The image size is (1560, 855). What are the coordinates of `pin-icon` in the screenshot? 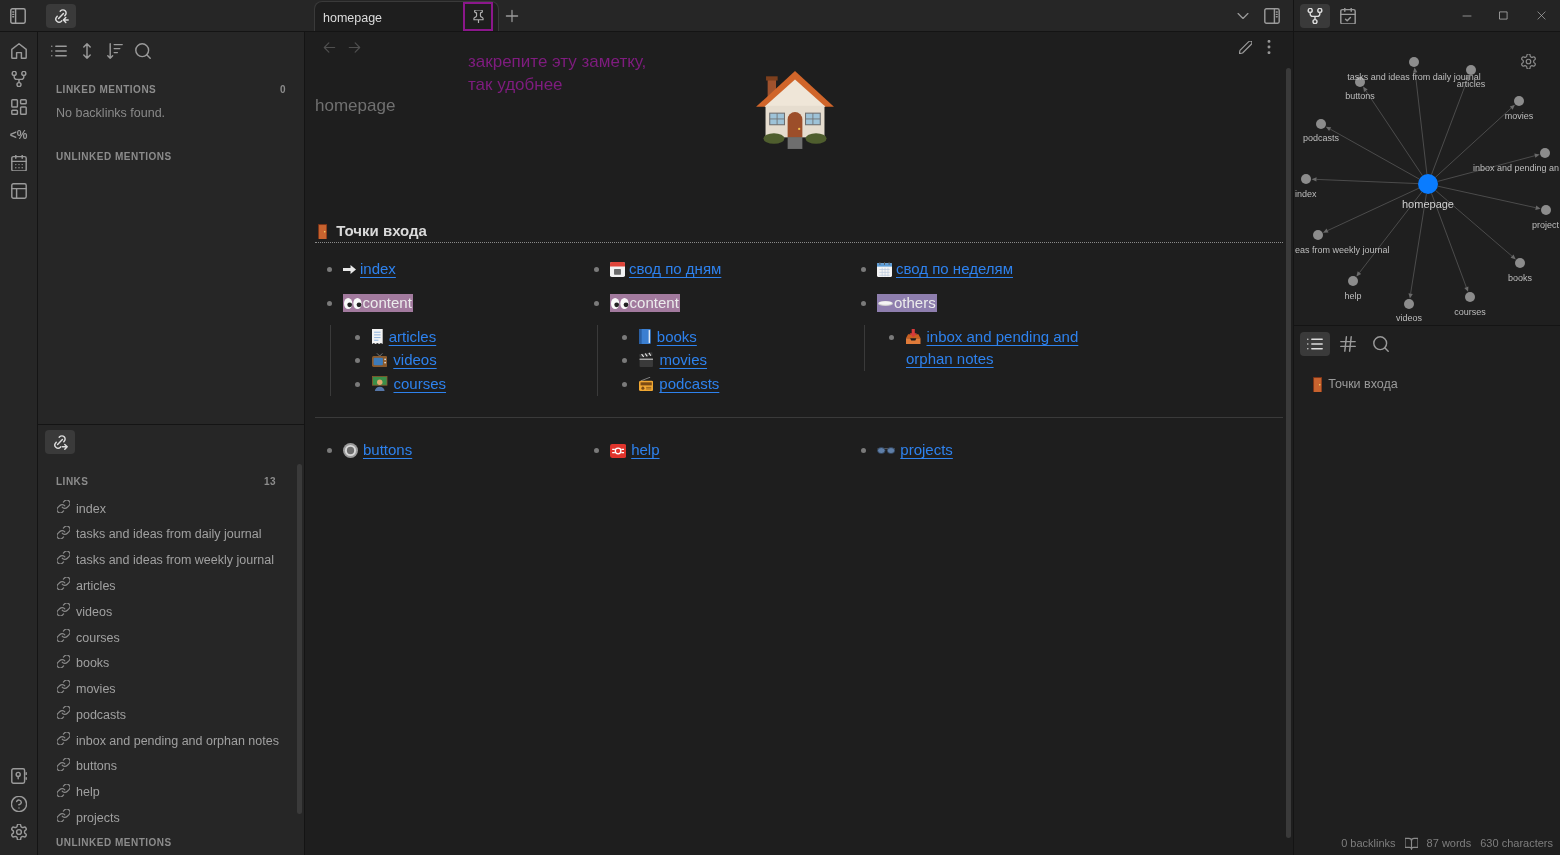 It's located at (478, 16).